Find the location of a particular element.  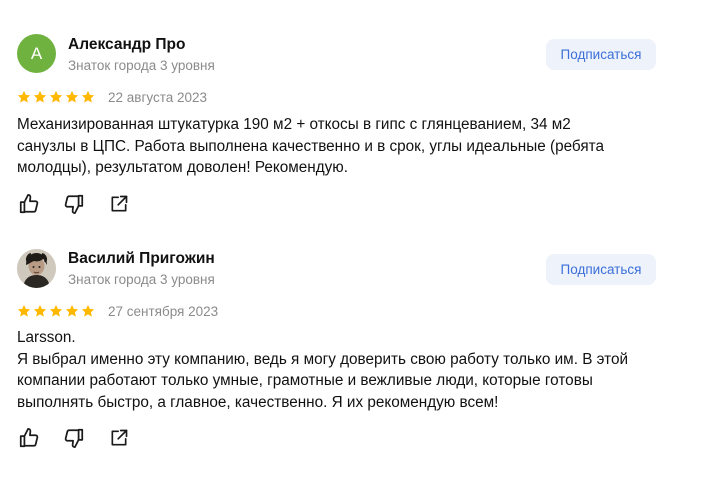

author-name: Александр Про is located at coordinates (127, 45).